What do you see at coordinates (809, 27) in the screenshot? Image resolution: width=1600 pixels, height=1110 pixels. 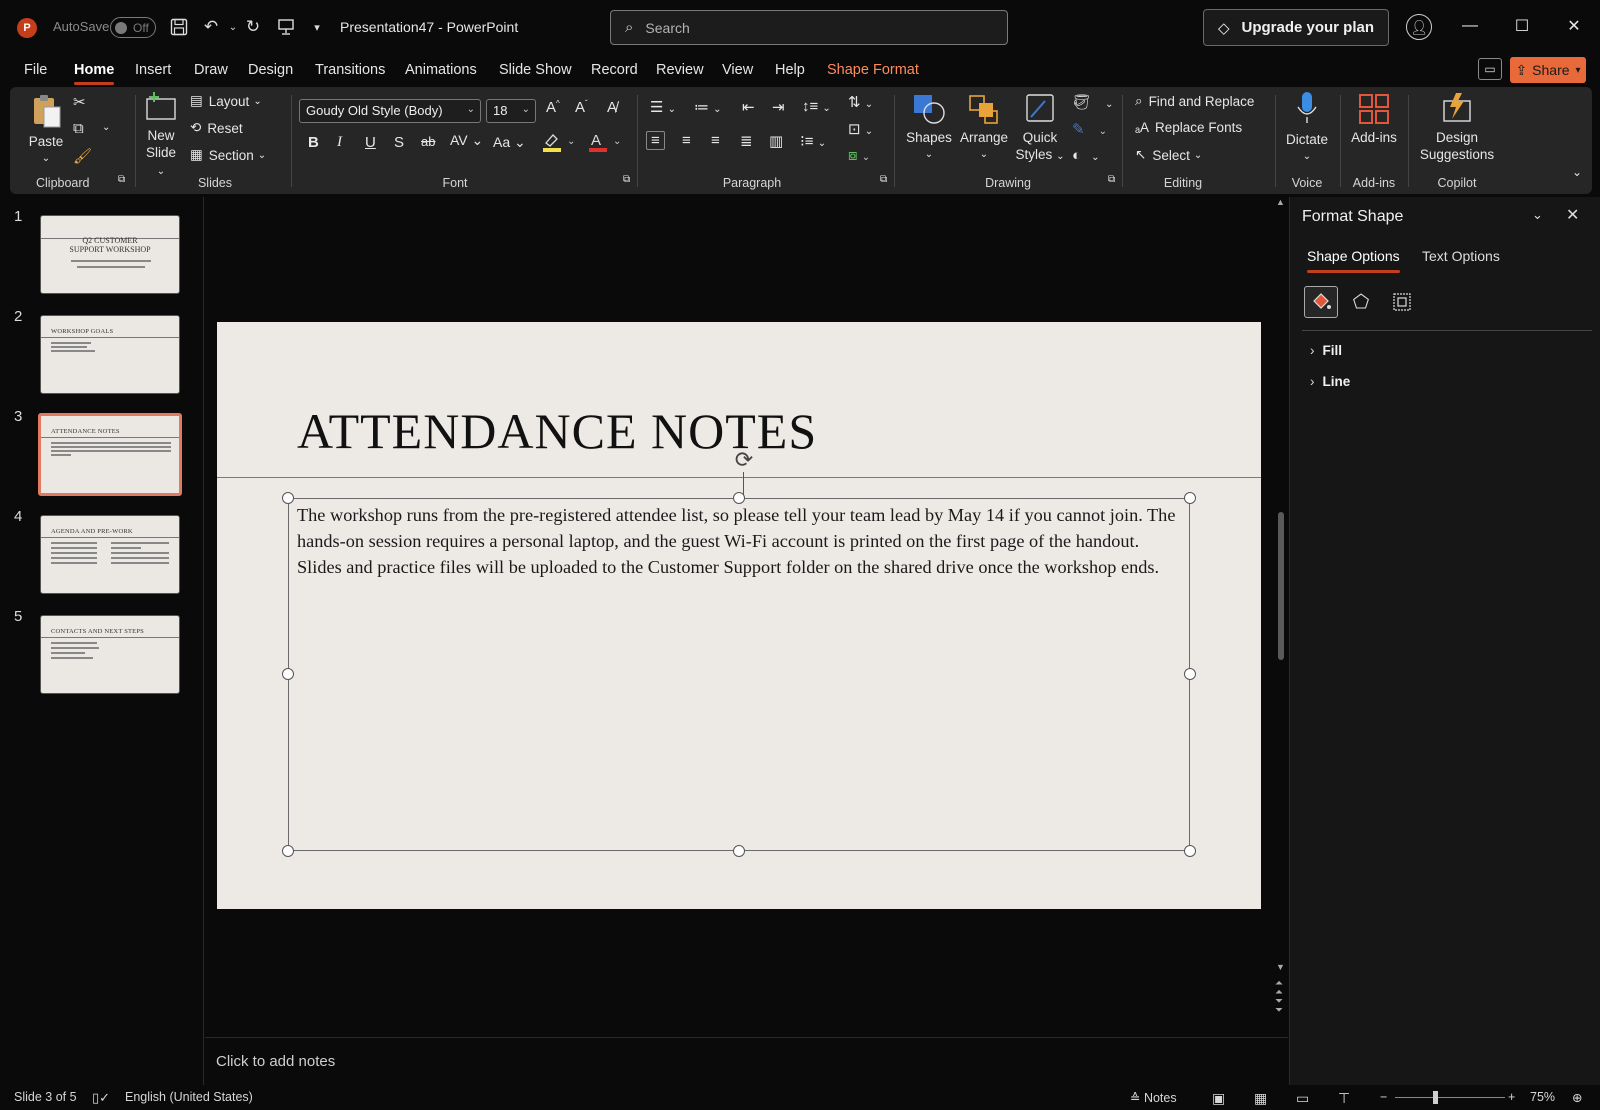 I see `search-box: ⌕ Search` at bounding box center [809, 27].